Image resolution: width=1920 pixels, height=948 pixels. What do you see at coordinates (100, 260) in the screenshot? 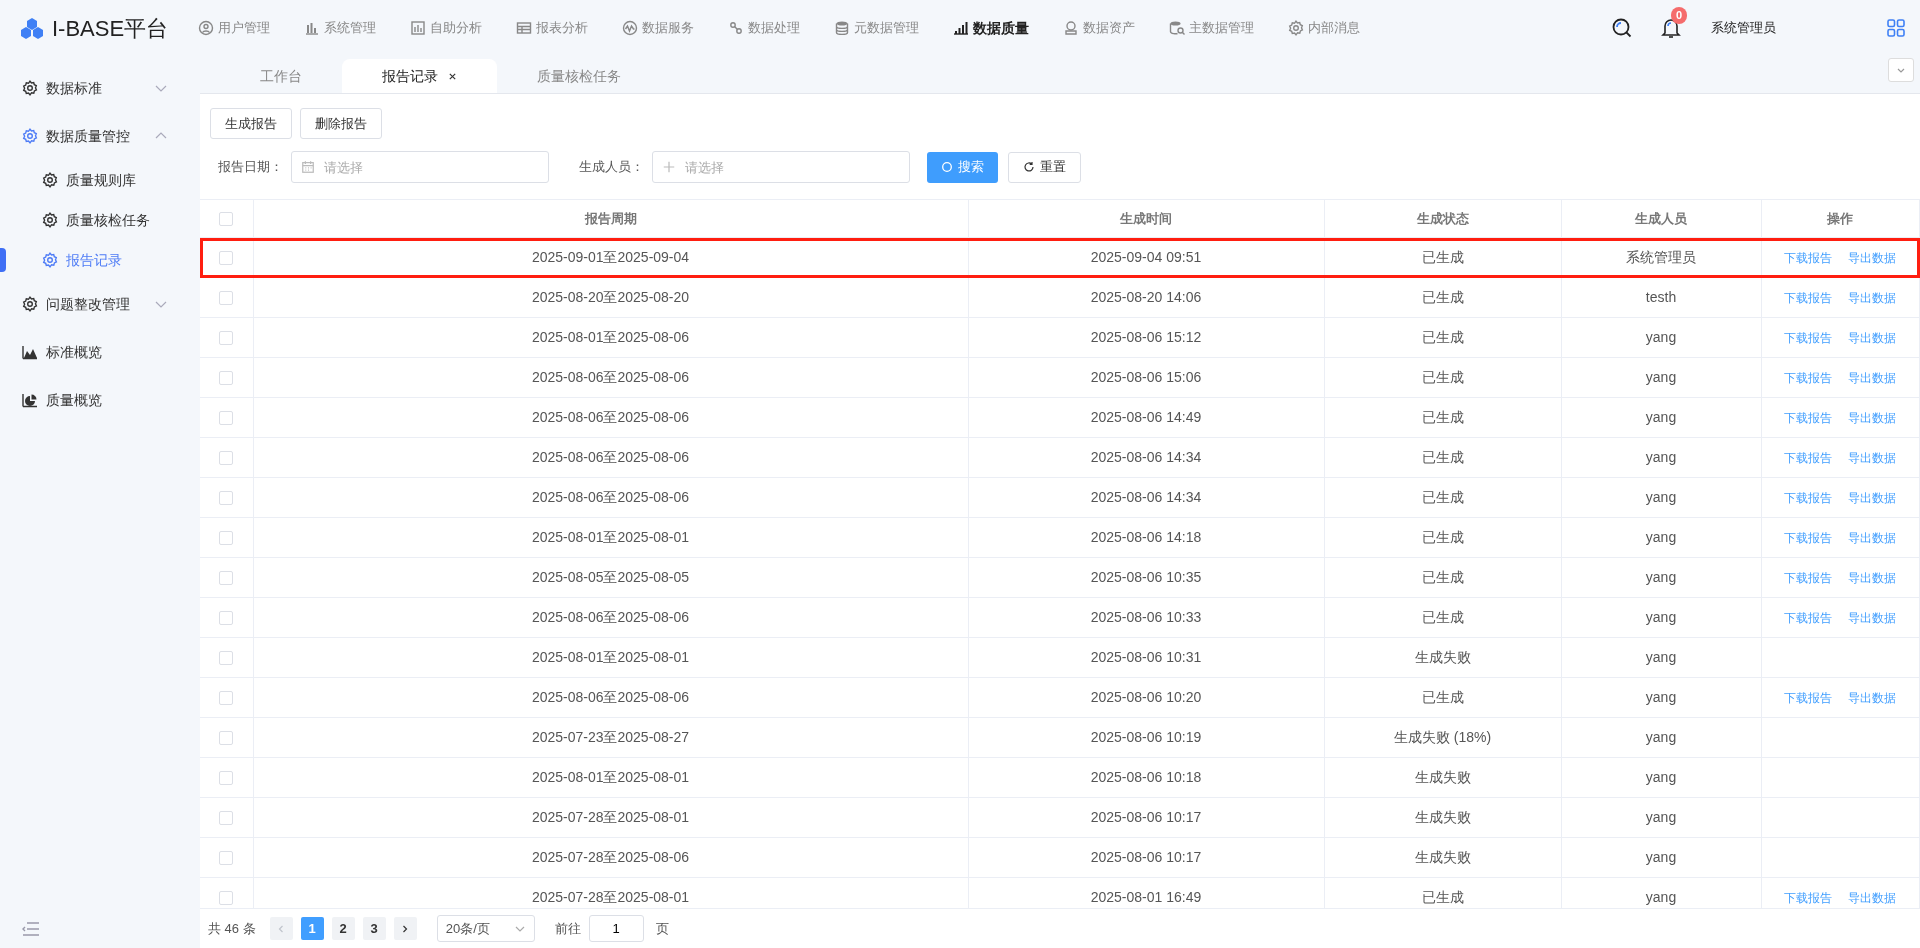
I see `sidebar-item: 报告记录` at bounding box center [100, 260].